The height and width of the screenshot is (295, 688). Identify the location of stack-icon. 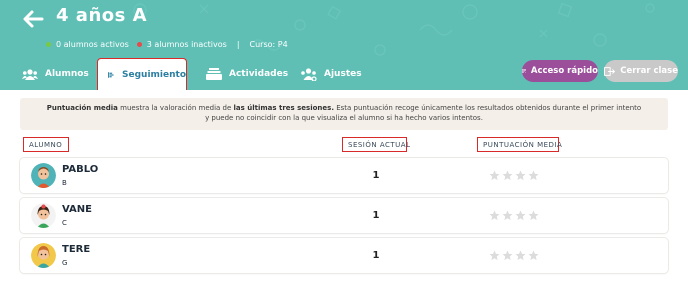
(214, 74).